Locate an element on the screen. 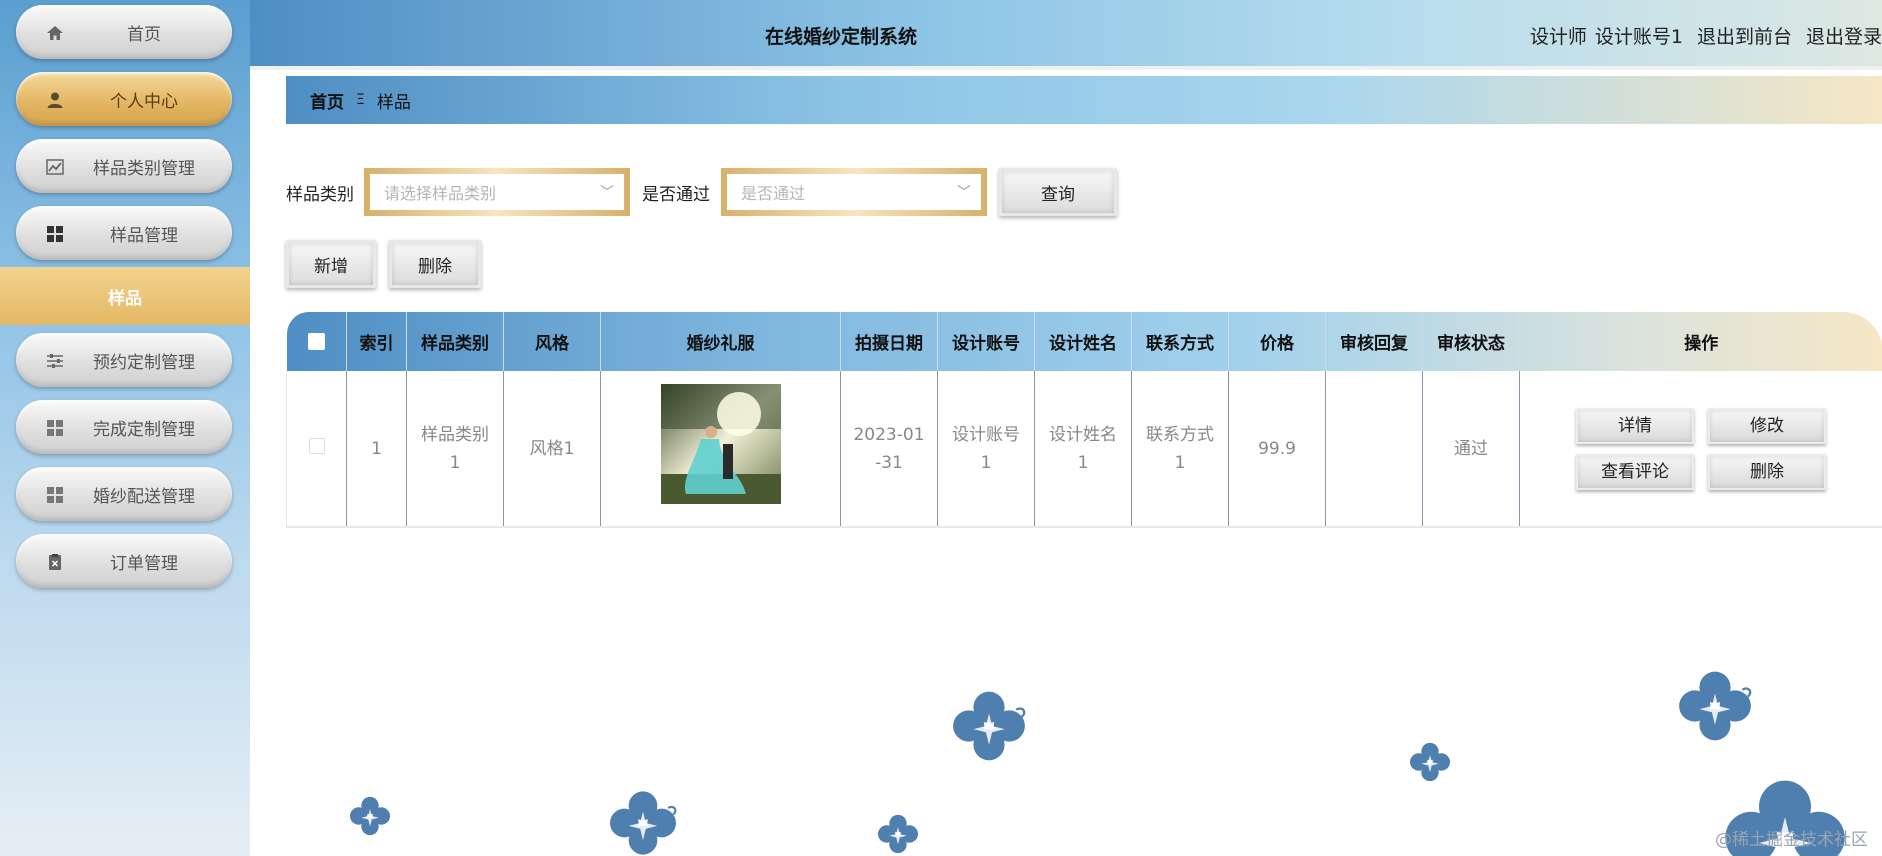 Image resolution: width=1882 pixels, height=856 pixels. cell-price: 99.9 is located at coordinates (1277, 449).